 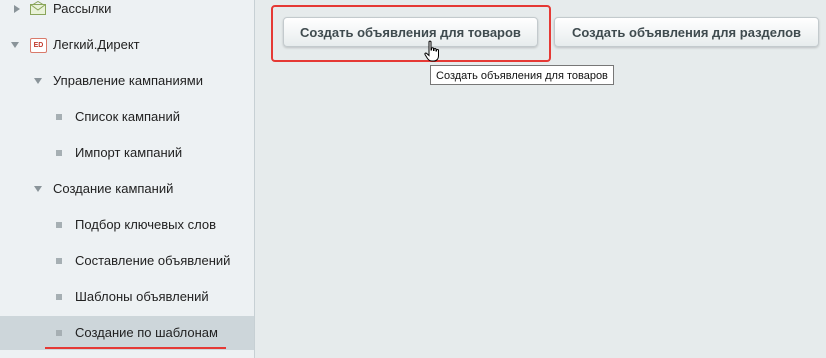 What do you see at coordinates (410, 32) in the screenshot?
I see `create-ads-for-products-button: Создать объявления для товаров` at bounding box center [410, 32].